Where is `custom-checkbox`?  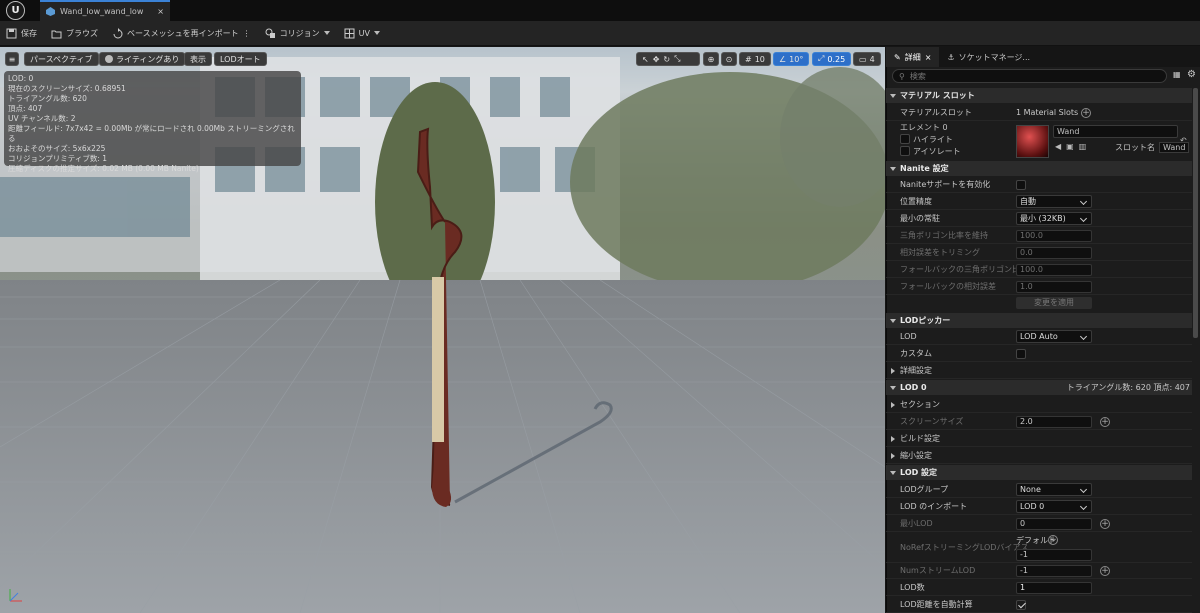
custom-checkbox is located at coordinates (1021, 353).